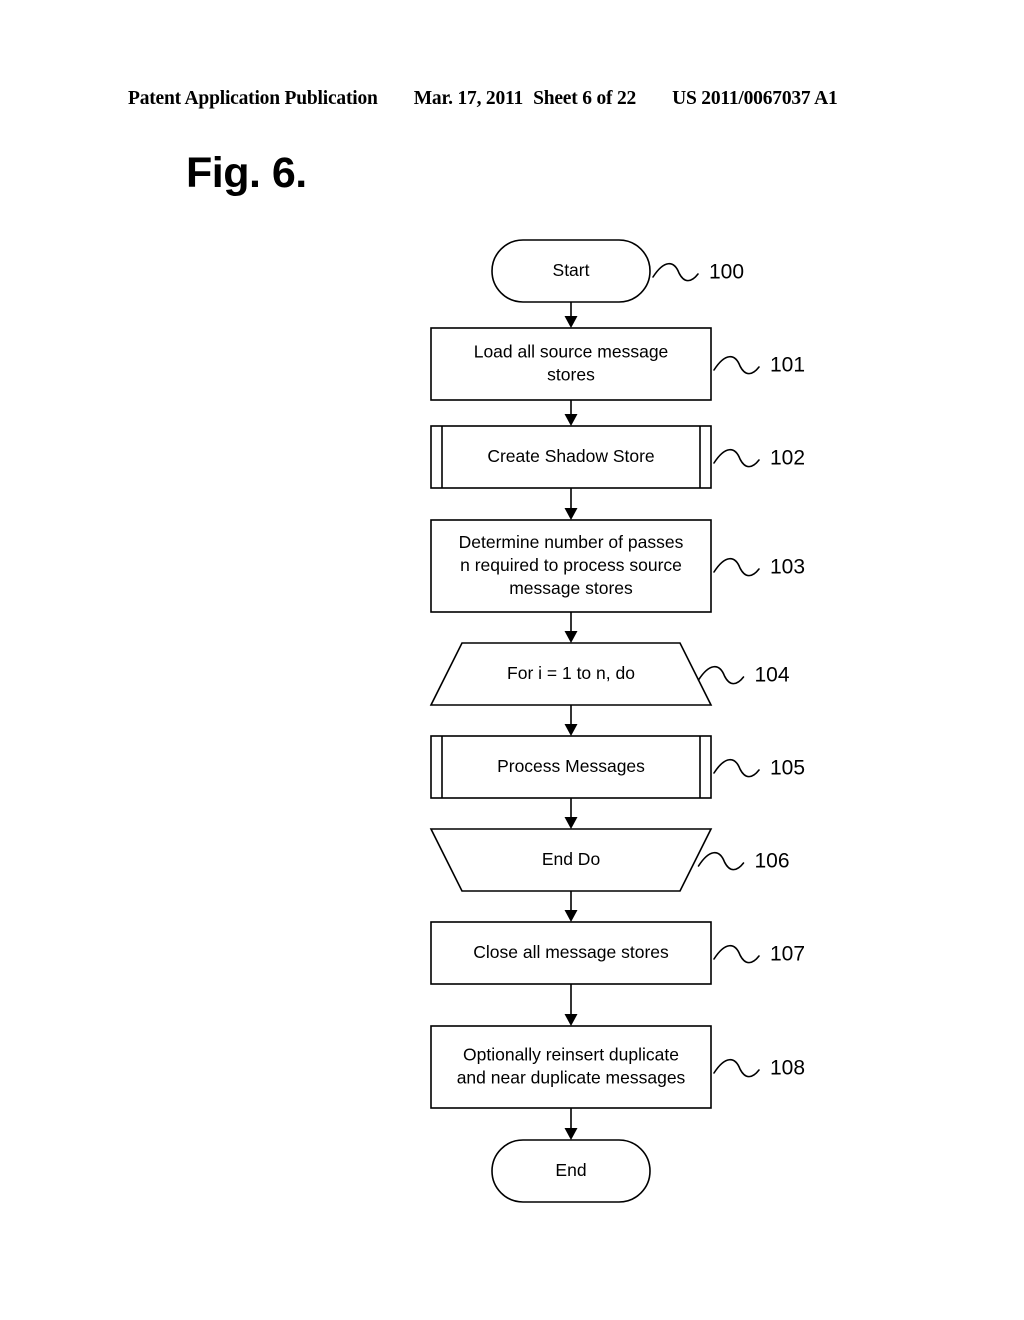 Image resolution: width=1024 pixels, height=1320 pixels. What do you see at coordinates (787, 567) in the screenshot?
I see `ref-number-103: 103` at bounding box center [787, 567].